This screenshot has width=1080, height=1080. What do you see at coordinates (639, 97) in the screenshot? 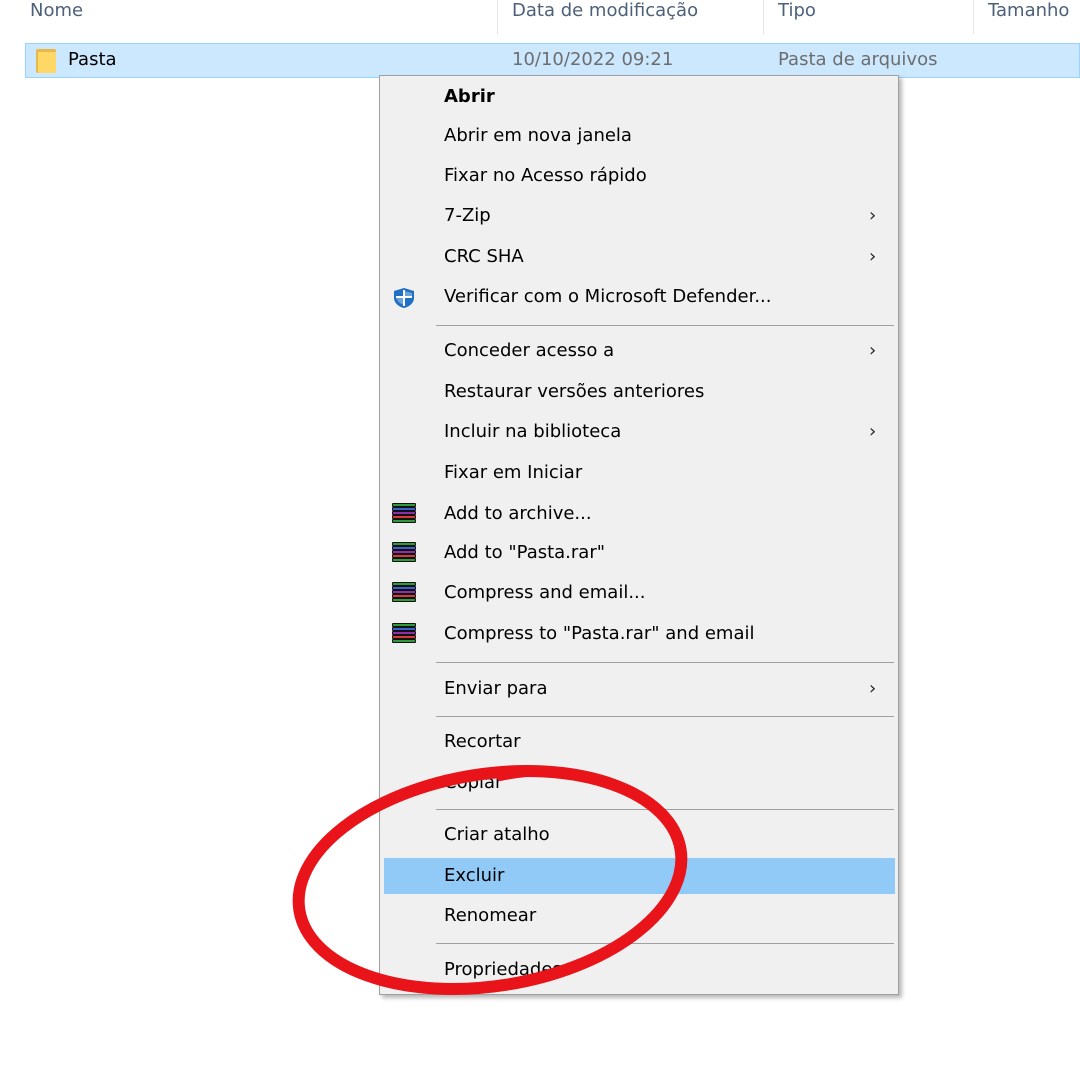
I see `menu-item-abrir: Abrir` at bounding box center [639, 97].